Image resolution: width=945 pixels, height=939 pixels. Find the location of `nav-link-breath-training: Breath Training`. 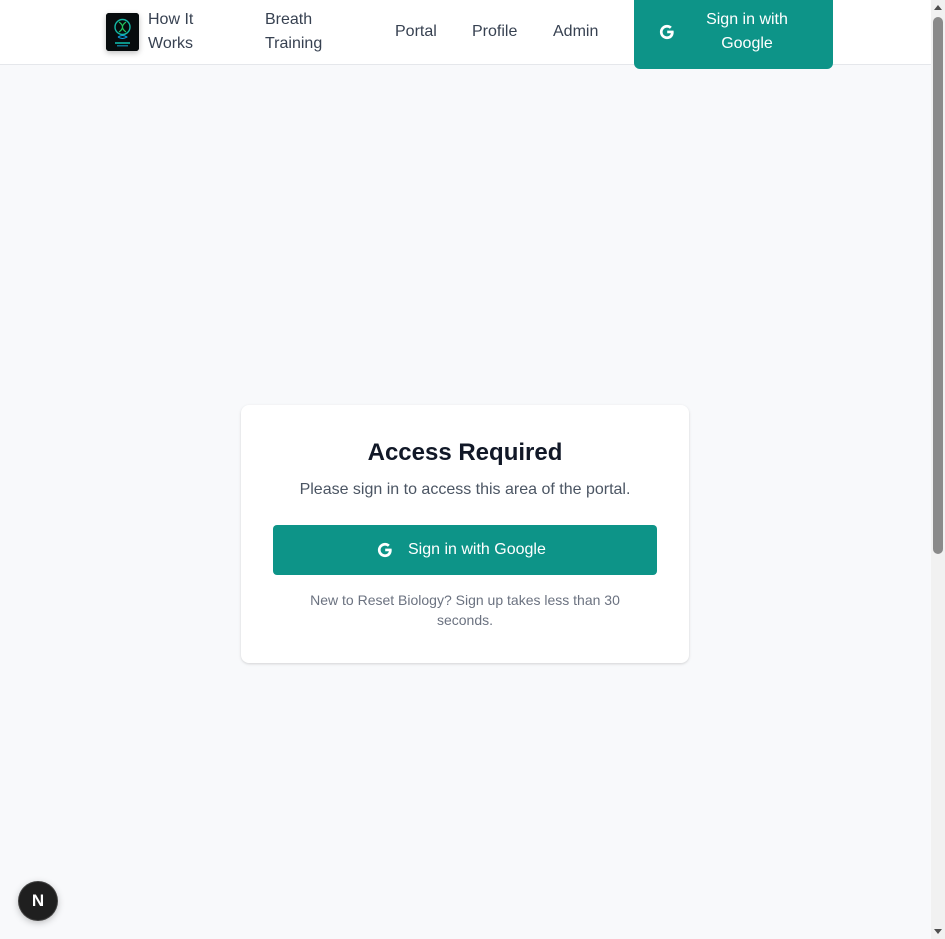

nav-link-breath-training: Breath Training is located at coordinates (310, 32).